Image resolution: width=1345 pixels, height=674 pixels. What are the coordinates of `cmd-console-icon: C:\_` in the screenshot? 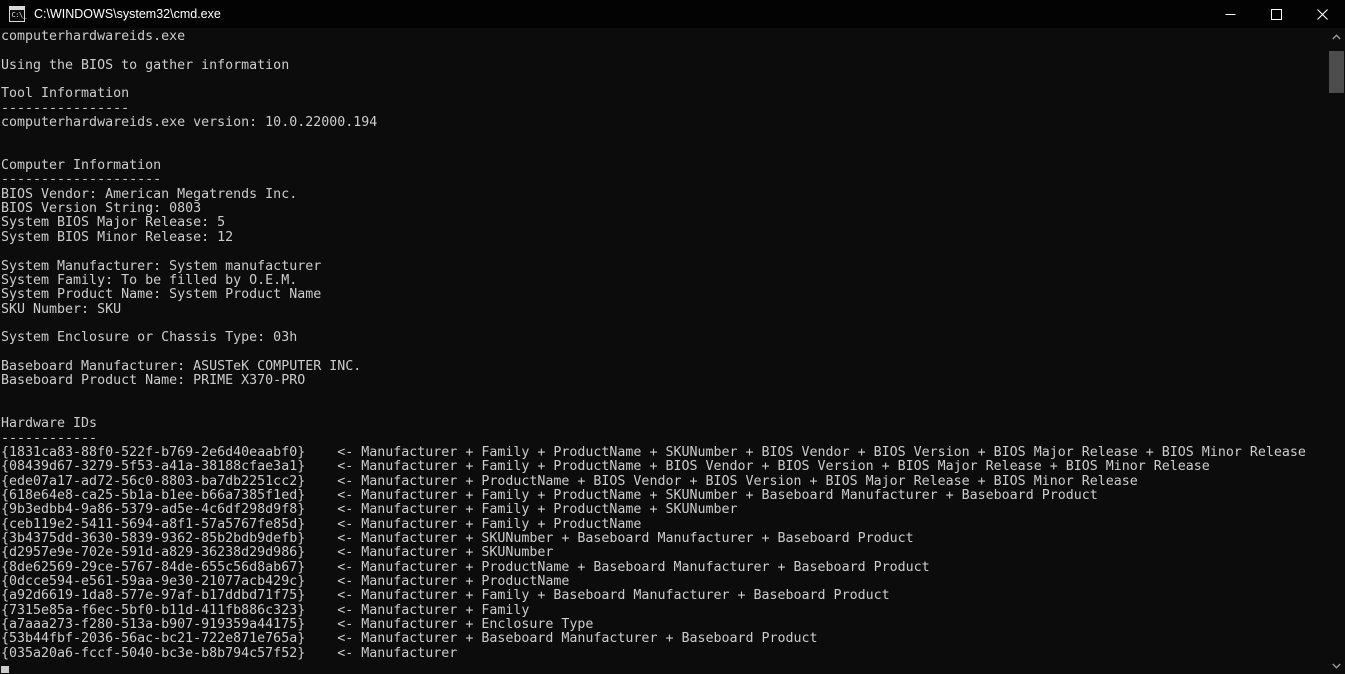 It's located at (18, 14).